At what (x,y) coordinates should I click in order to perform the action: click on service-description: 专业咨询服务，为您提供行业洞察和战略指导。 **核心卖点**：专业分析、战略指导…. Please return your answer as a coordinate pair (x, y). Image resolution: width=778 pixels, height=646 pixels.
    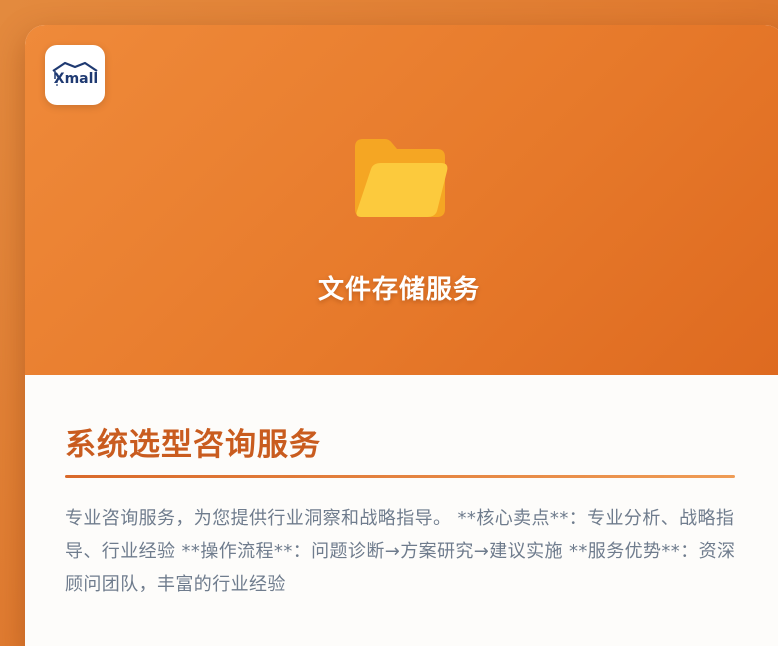
    Looking at the image, I should click on (400, 551).